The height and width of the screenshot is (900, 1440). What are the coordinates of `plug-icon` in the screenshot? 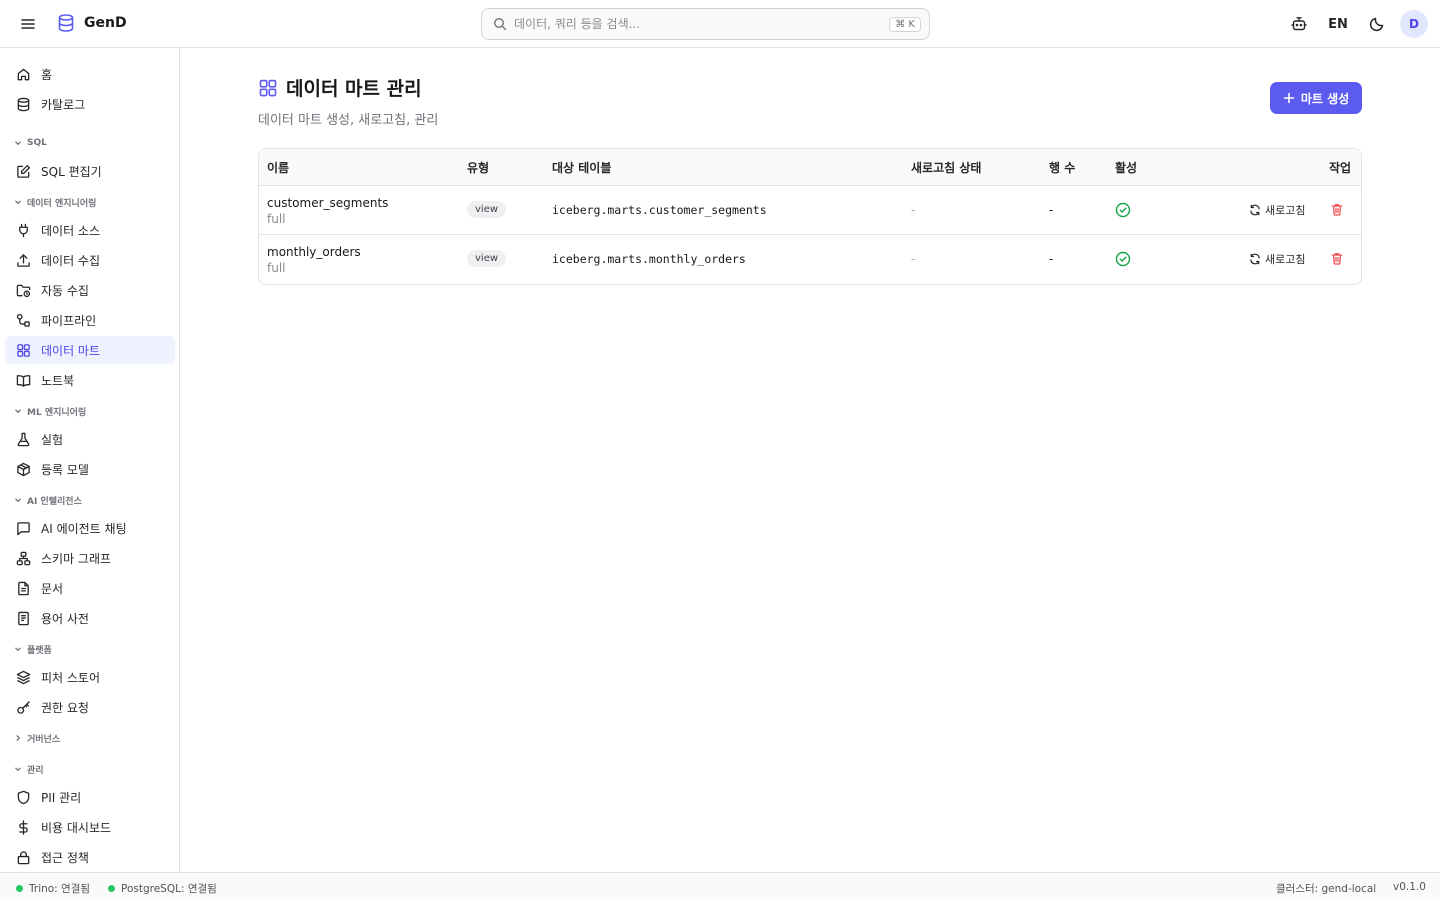 It's located at (23, 230).